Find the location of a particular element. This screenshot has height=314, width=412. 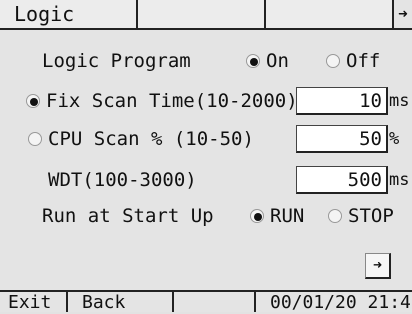

exit-button: Exit is located at coordinates (34, 302).